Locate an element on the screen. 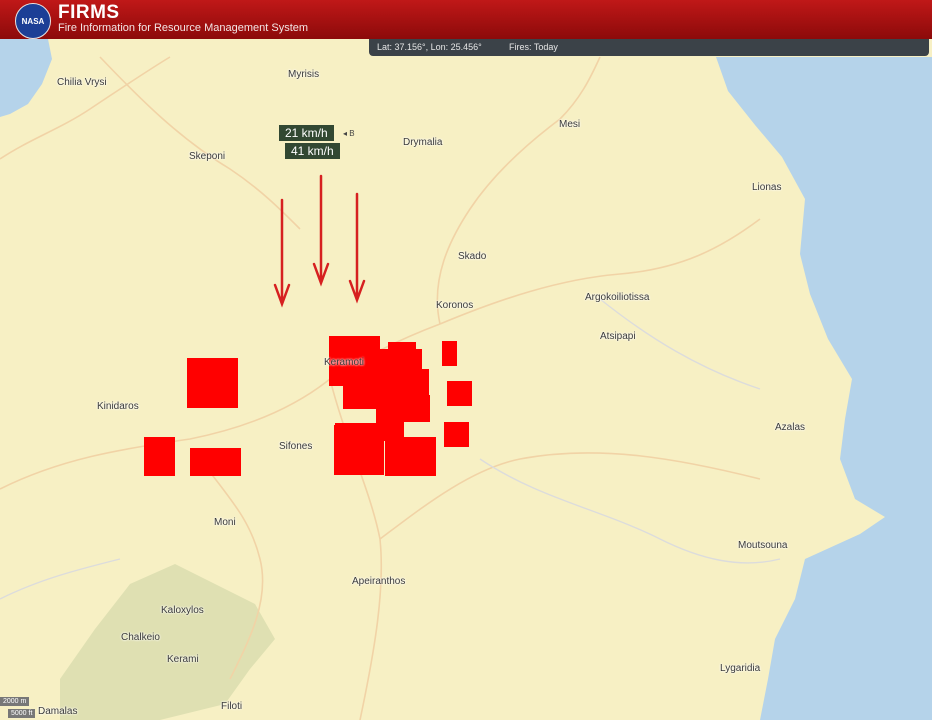 This screenshot has width=932, height=720. place-label: Chalkeio is located at coordinates (140, 637).